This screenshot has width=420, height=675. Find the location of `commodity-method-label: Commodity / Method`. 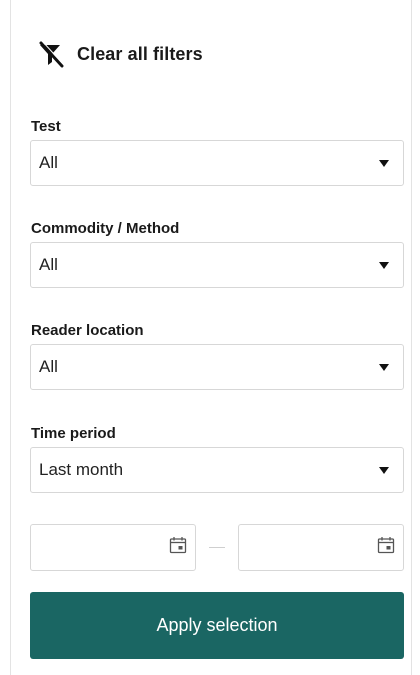

commodity-method-label: Commodity / Method is located at coordinates (105, 228).